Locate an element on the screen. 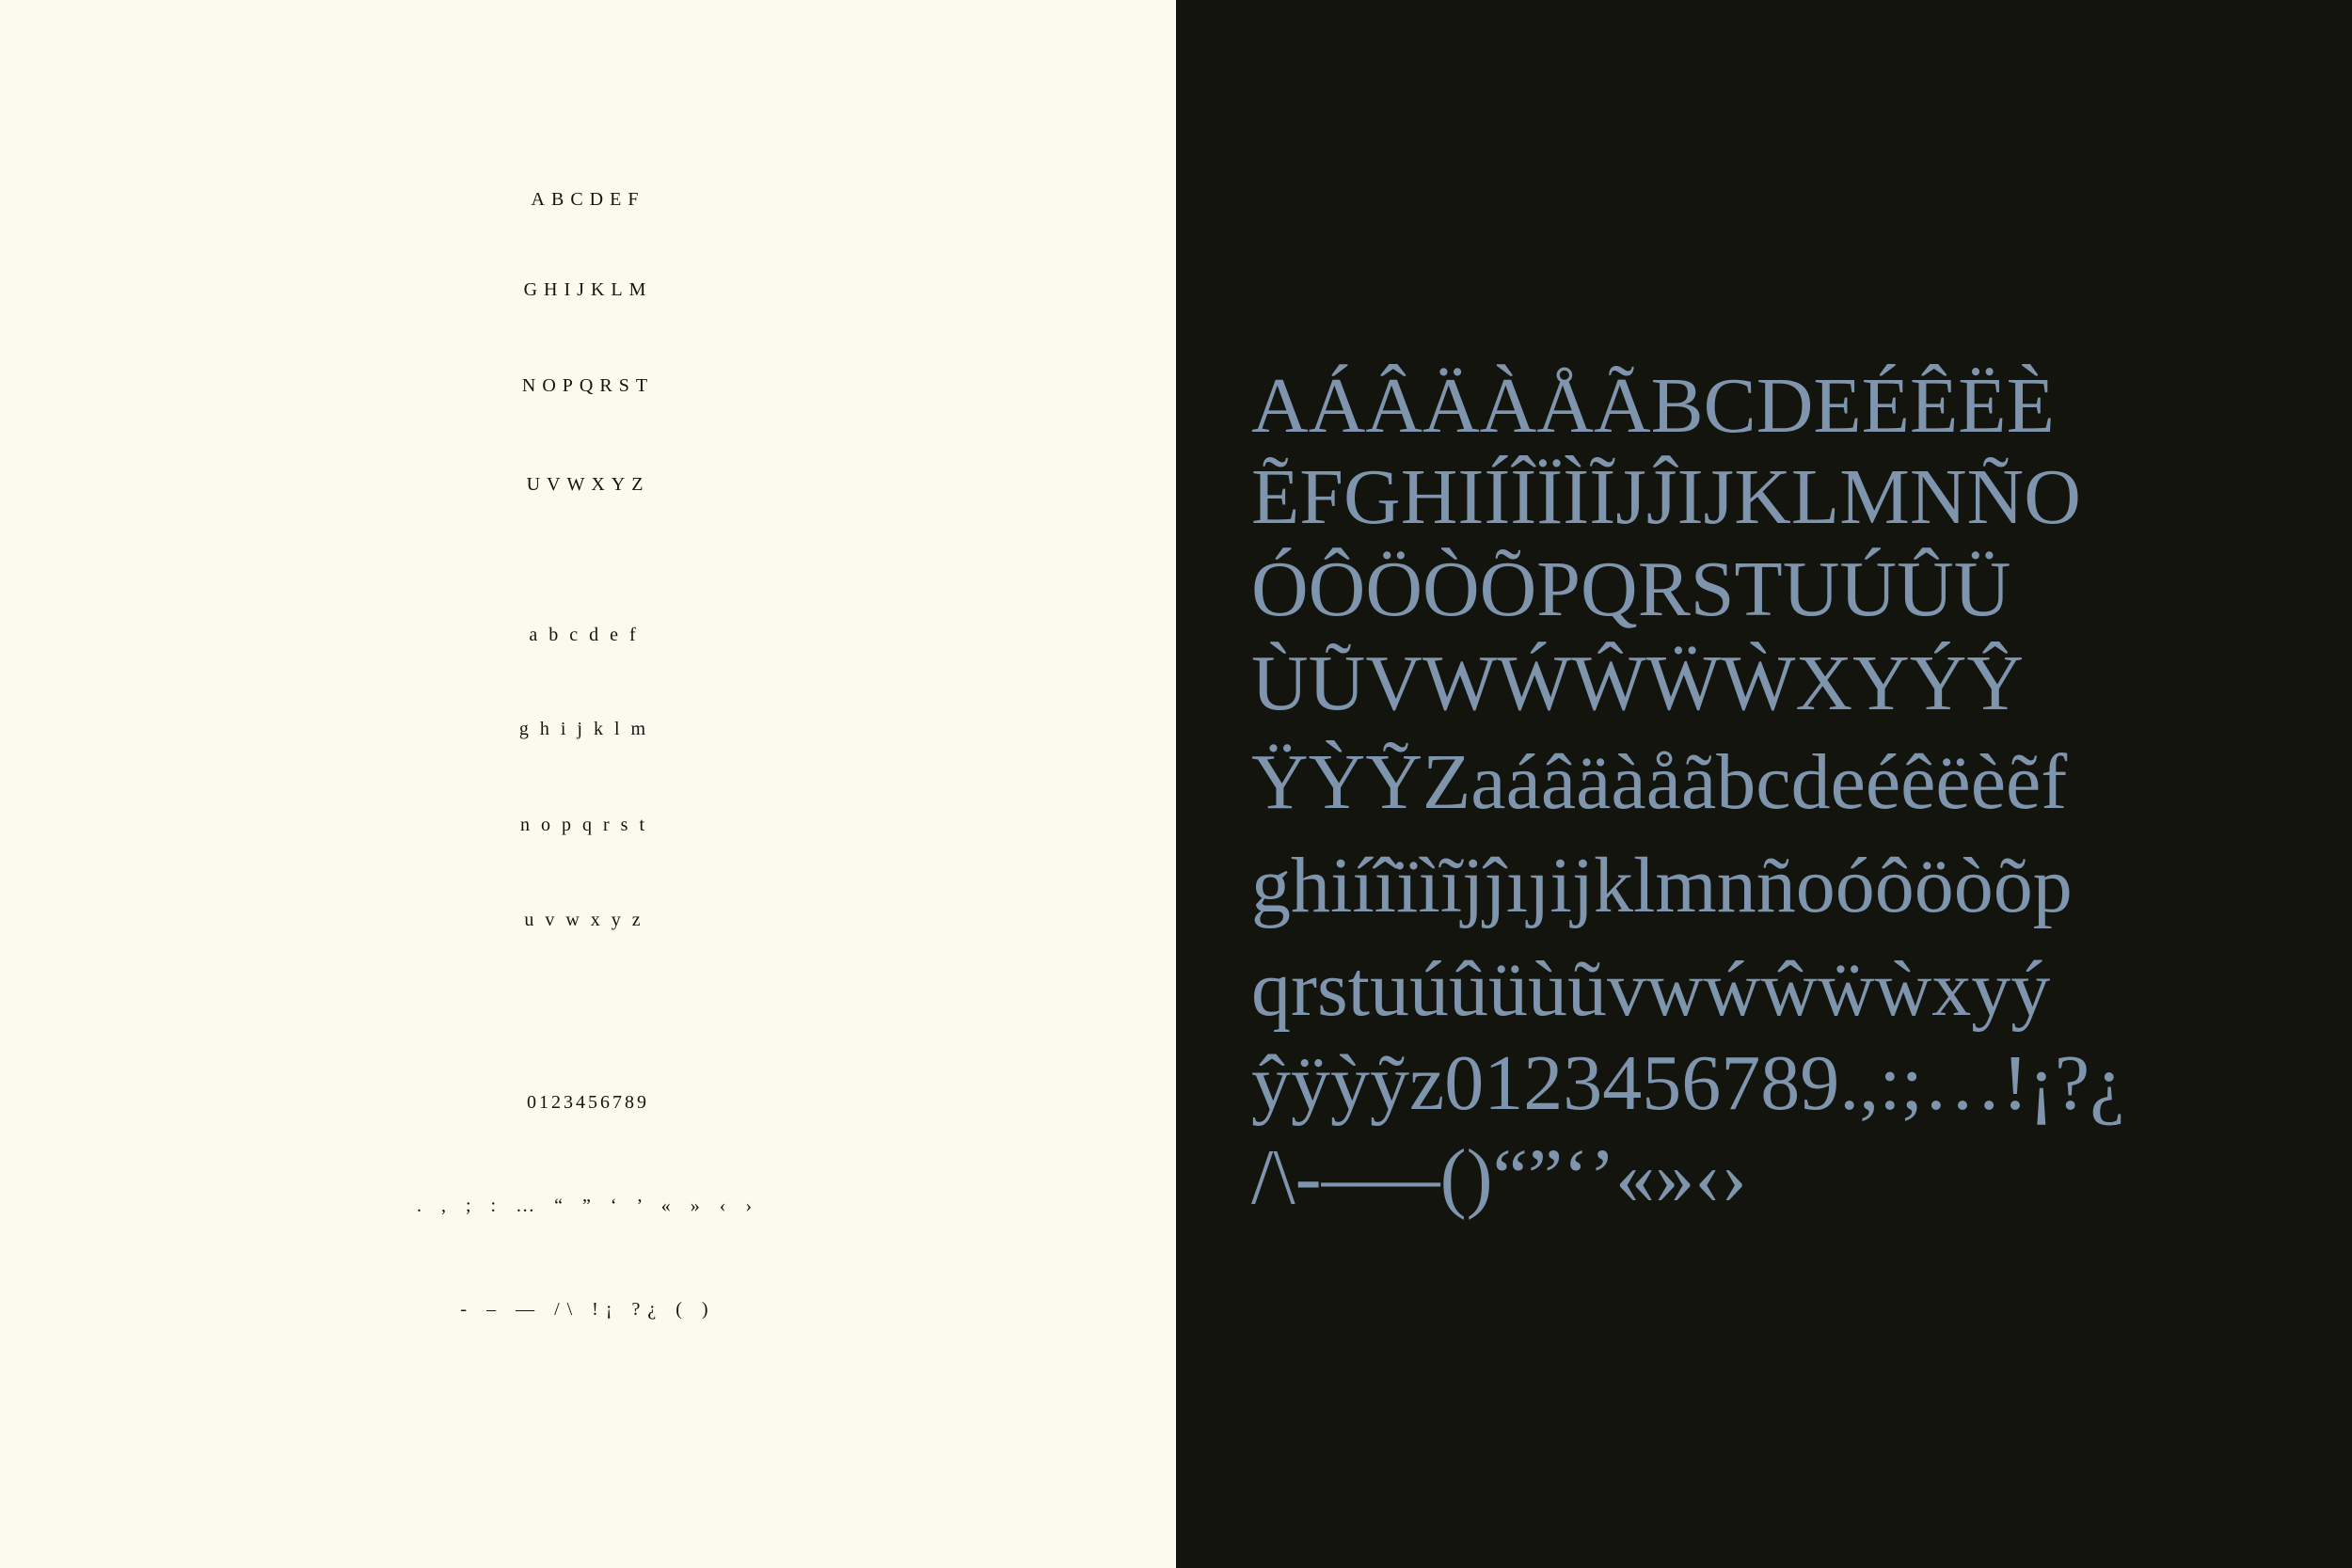 The width and height of the screenshot is (2352, 1568). glyph-line-4: ÙŨVWẂŴẄẀXYÝŶ is located at coordinates (1638, 683).